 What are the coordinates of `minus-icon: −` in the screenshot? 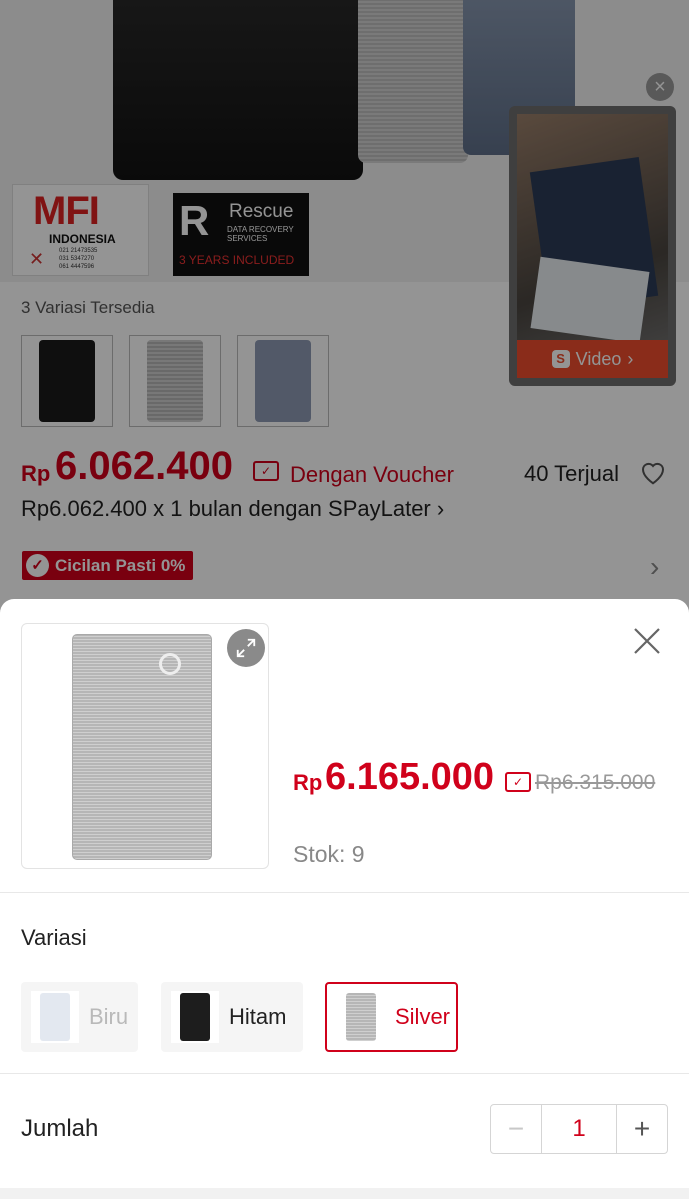 It's located at (516, 1129).